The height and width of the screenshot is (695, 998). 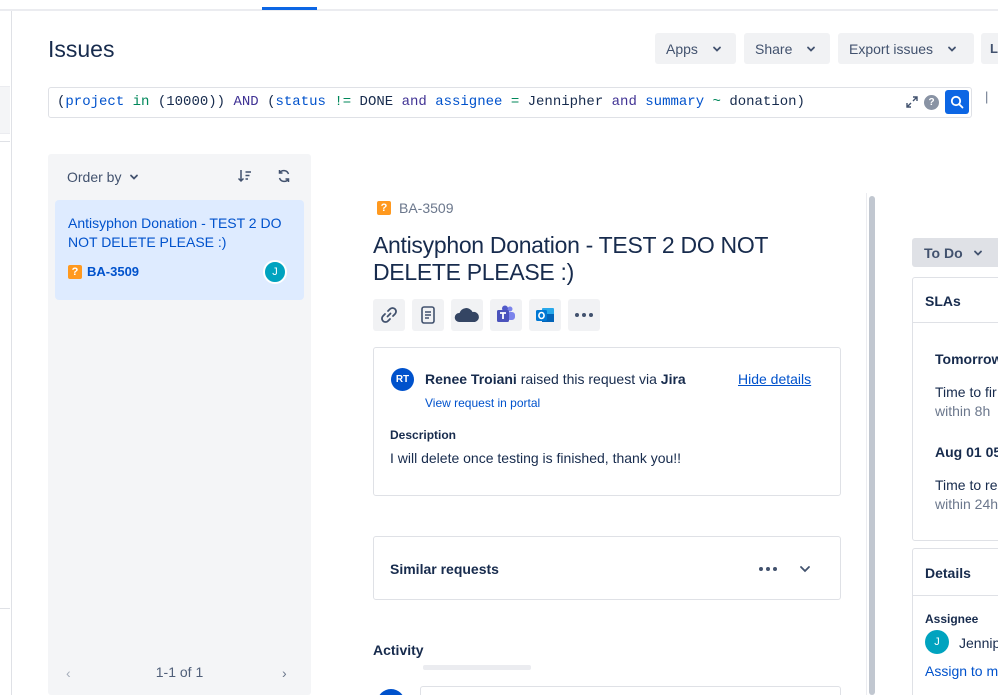 I want to click on link-icon, so click(x=389, y=315).